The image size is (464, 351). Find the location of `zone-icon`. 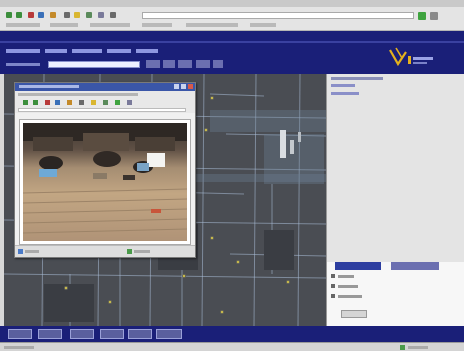

zone-icon is located at coordinates (129, 251).